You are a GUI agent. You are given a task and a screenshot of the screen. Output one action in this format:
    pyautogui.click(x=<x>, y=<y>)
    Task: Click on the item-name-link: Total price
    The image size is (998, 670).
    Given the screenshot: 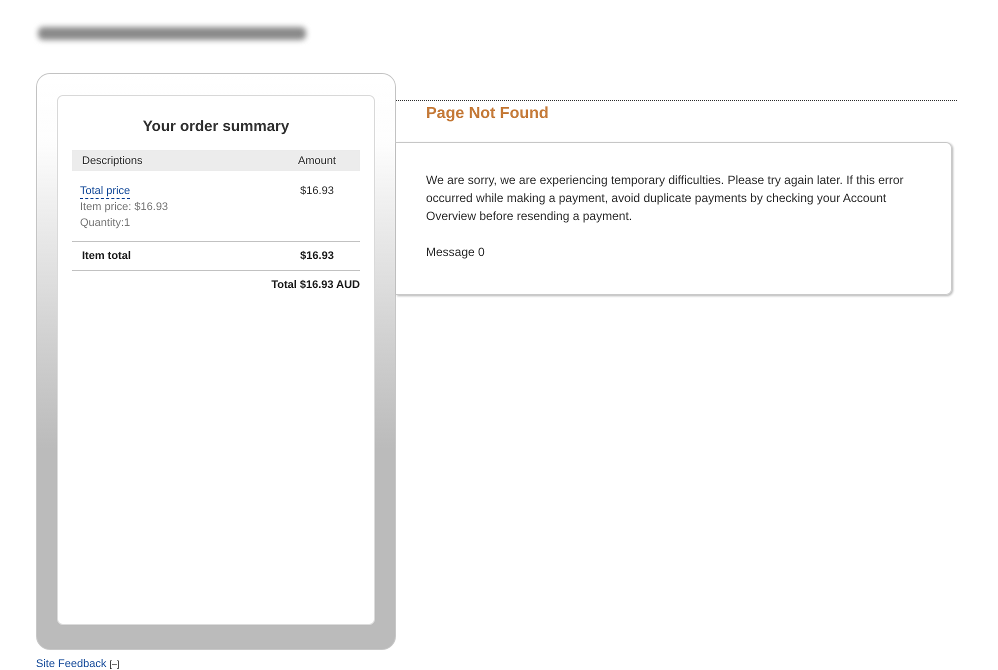 What is the action you would take?
    pyautogui.click(x=105, y=192)
    